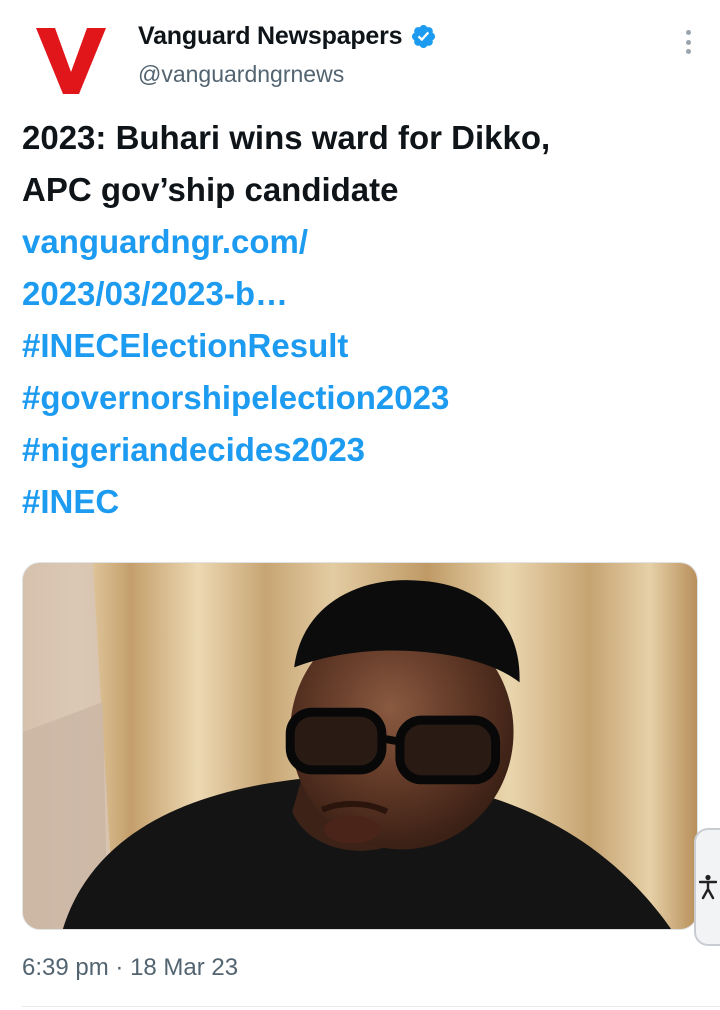  What do you see at coordinates (286, 137) in the screenshot?
I see `headline-line: 2023: Buhari wins ward for Dikko,` at bounding box center [286, 137].